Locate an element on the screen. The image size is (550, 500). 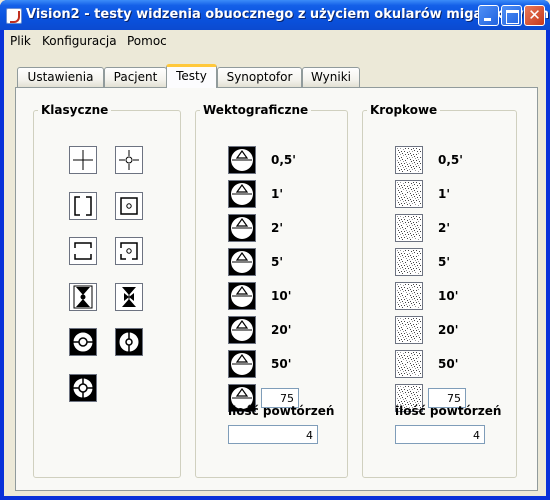
bowtie-dot-icon is located at coordinates (83, 296).